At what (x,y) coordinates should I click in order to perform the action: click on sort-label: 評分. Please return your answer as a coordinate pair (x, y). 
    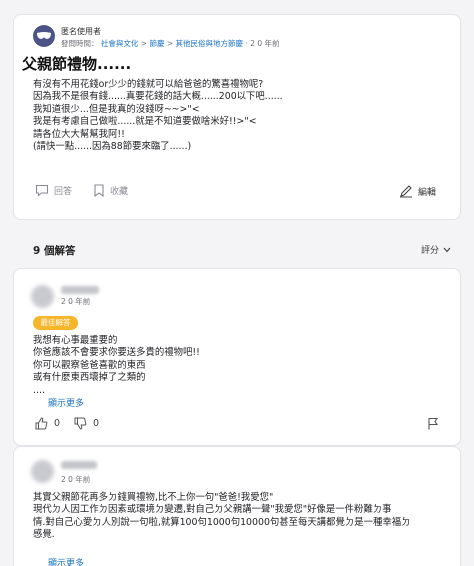
    Looking at the image, I should click on (430, 251).